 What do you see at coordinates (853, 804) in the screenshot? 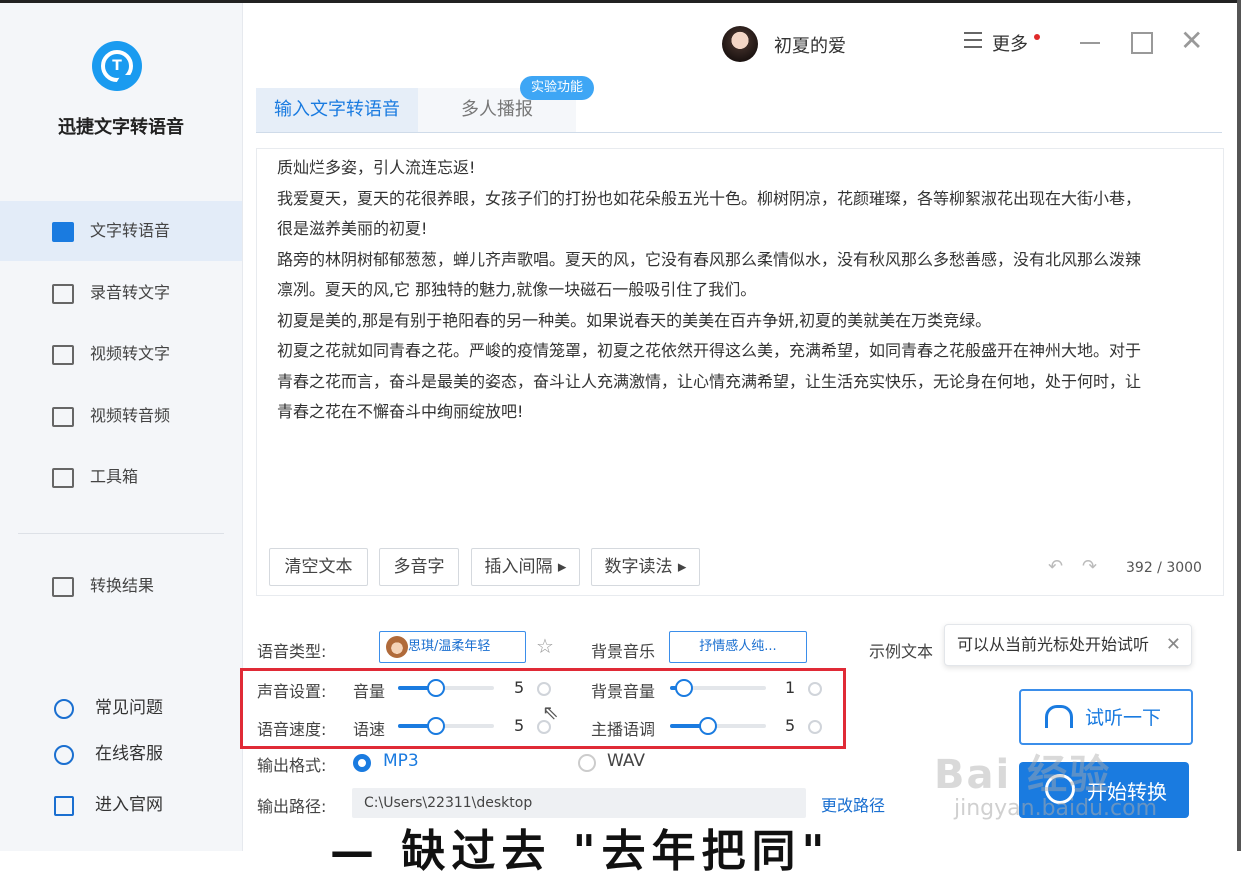
I see `change-path-link: 更改路径` at bounding box center [853, 804].